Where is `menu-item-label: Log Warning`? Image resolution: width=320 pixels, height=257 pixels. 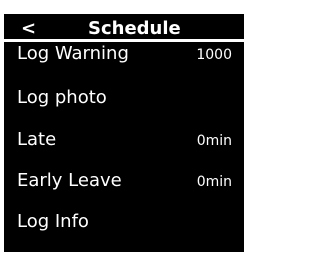 menu-item-label: Log Warning is located at coordinates (73, 53).